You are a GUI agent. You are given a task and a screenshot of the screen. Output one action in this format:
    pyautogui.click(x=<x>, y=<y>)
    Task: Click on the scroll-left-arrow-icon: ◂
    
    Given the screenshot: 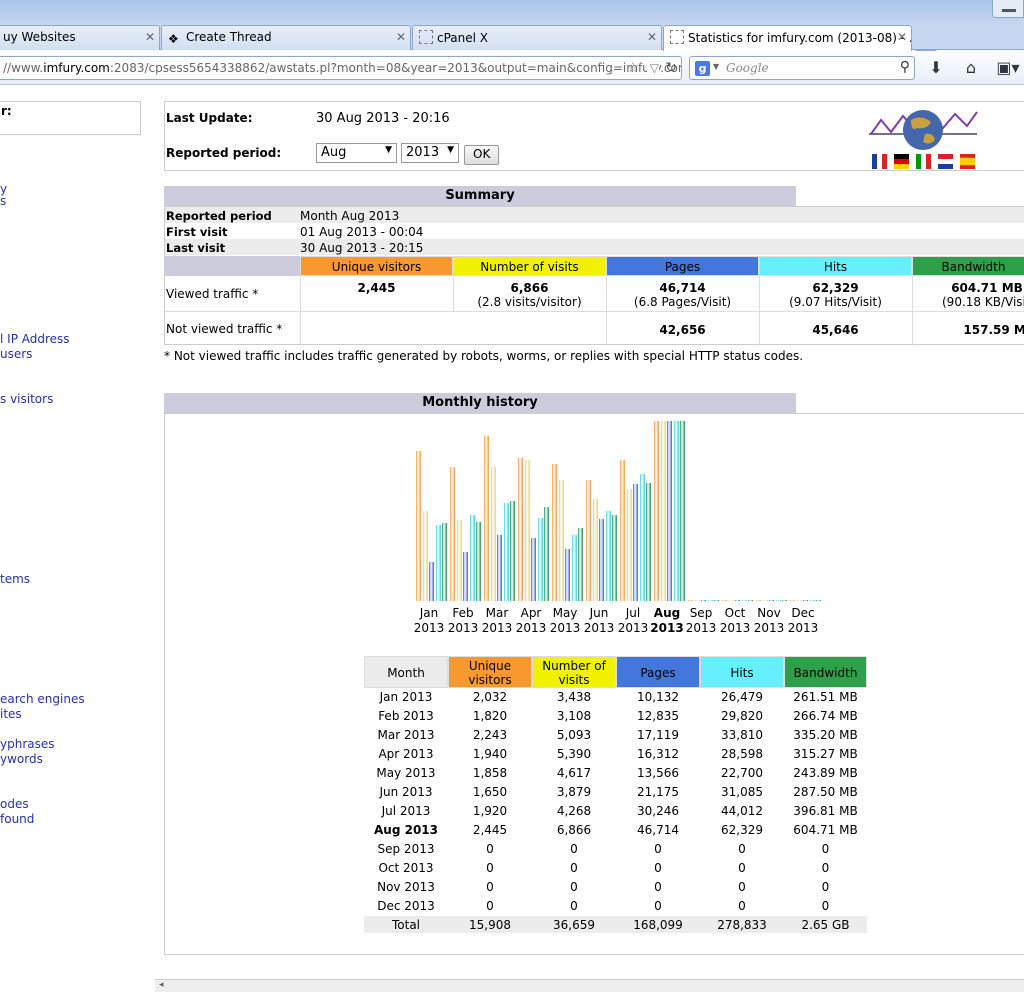 What is the action you would take?
    pyautogui.click(x=161, y=985)
    